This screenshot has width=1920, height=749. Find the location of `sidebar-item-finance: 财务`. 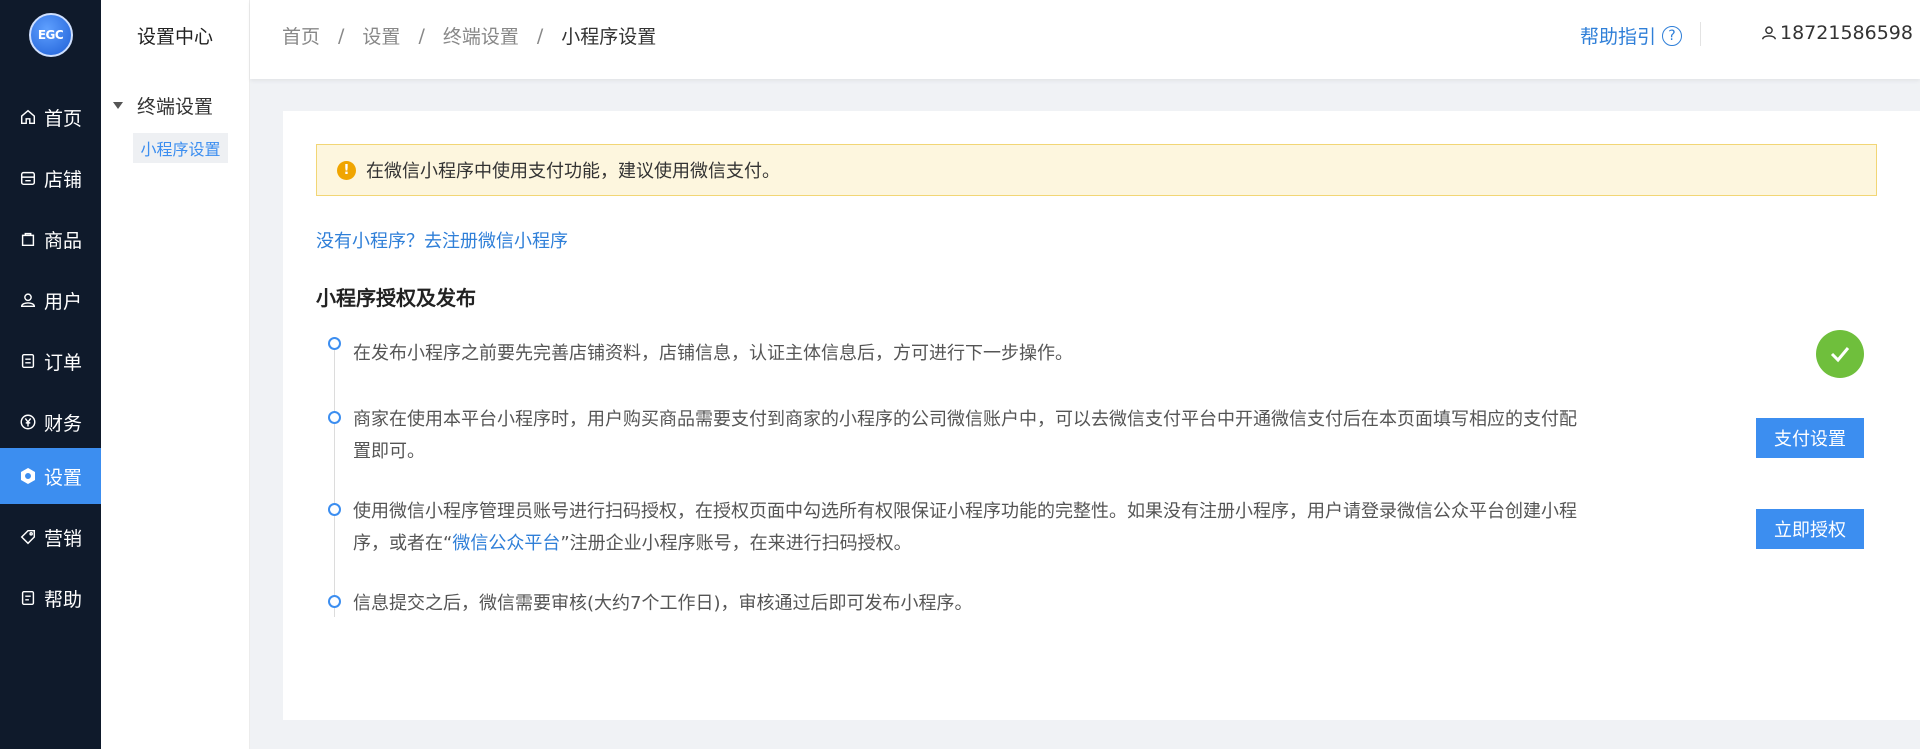

sidebar-item-finance: 财务 is located at coordinates (50, 422).